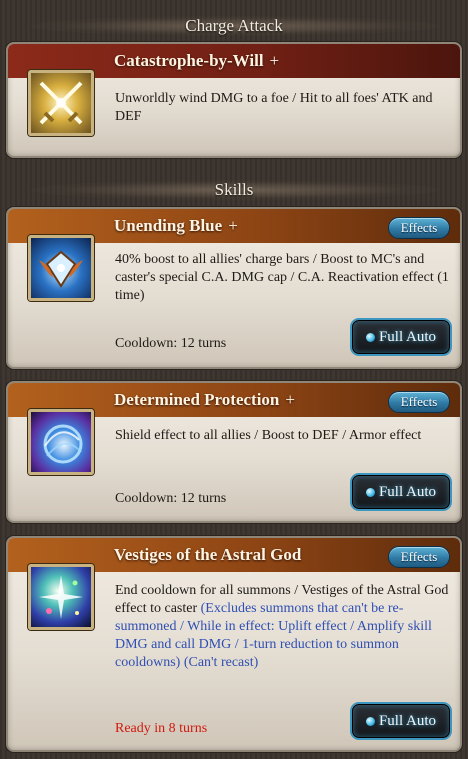  What do you see at coordinates (274, 60) in the screenshot?
I see `charge-attack-plus: +` at bounding box center [274, 60].